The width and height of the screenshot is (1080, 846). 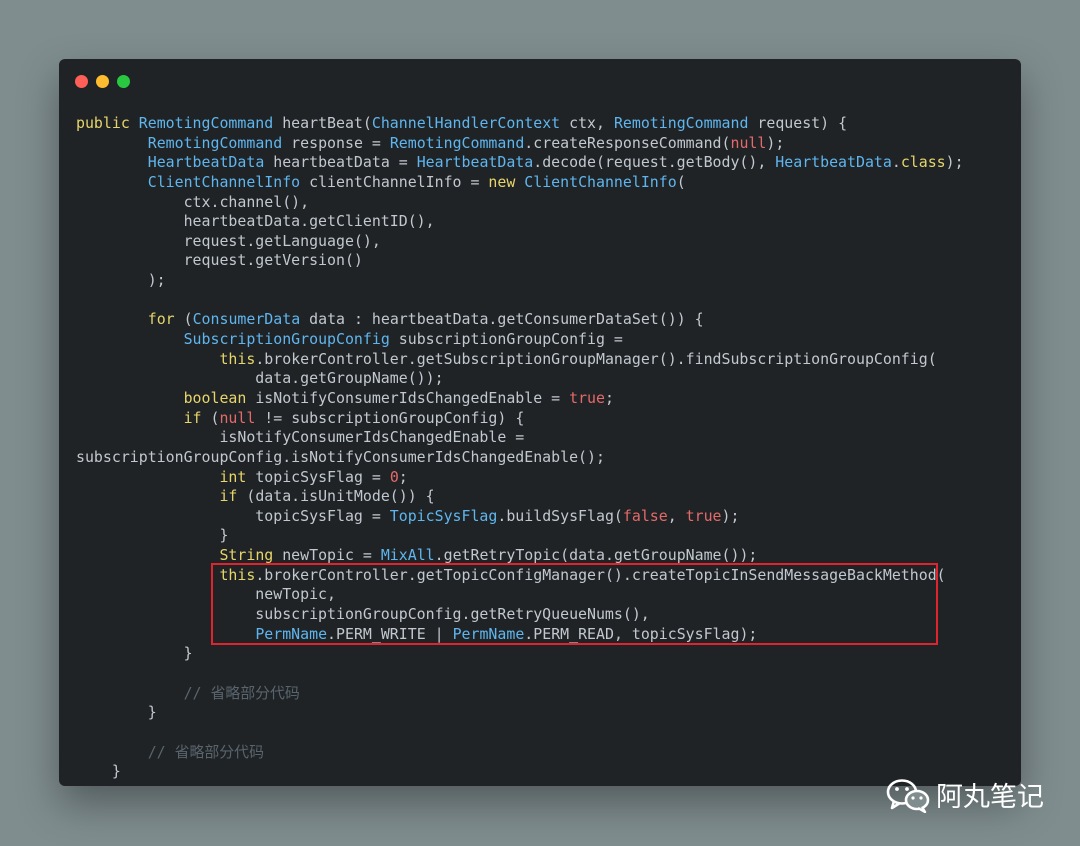 What do you see at coordinates (224, 181) in the screenshot?
I see `code-token: ClientChannelInfo` at bounding box center [224, 181].